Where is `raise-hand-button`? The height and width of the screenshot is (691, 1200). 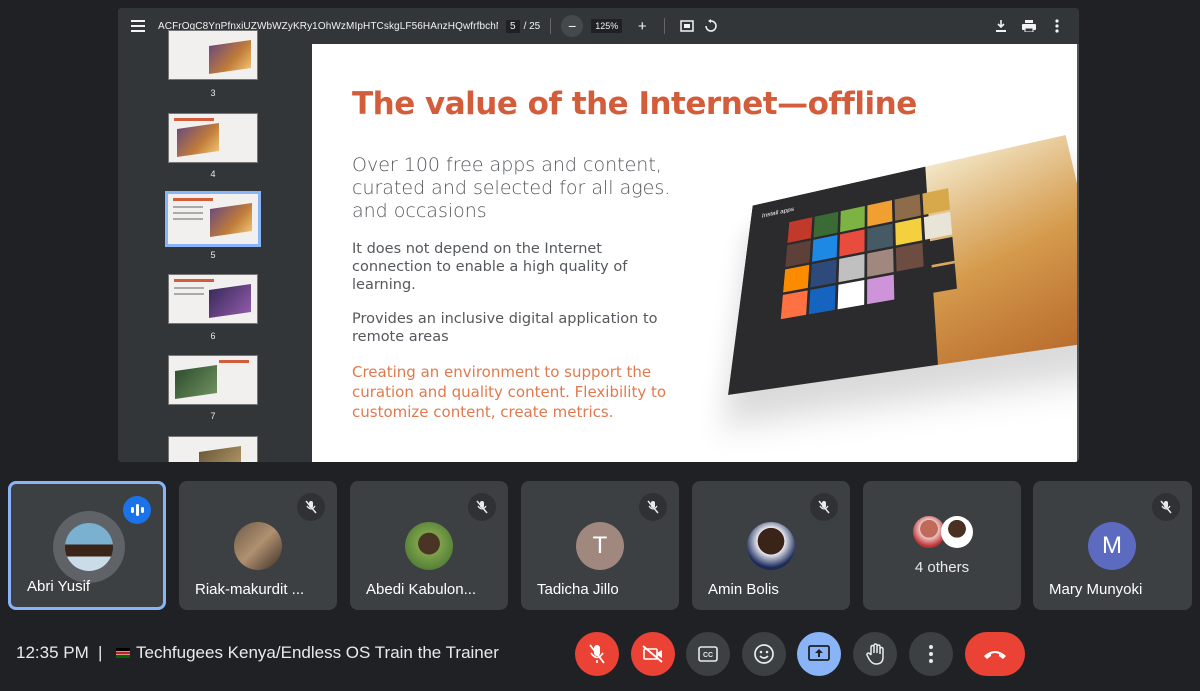 raise-hand-button is located at coordinates (875, 654).